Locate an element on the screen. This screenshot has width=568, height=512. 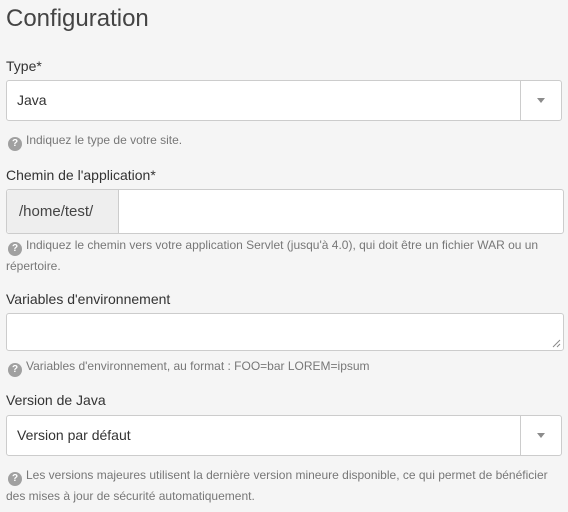
type-select-value: Java is located at coordinates (32, 100).